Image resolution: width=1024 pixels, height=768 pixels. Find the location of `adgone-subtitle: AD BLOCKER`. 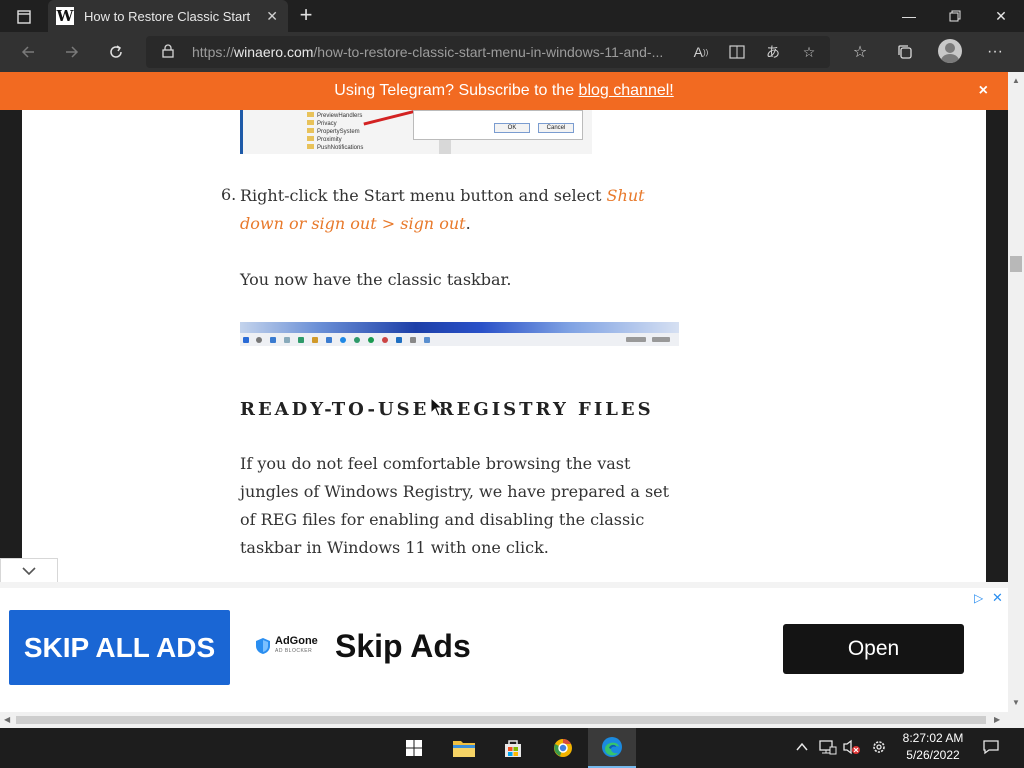

adgone-subtitle: AD BLOCKER is located at coordinates (294, 651).